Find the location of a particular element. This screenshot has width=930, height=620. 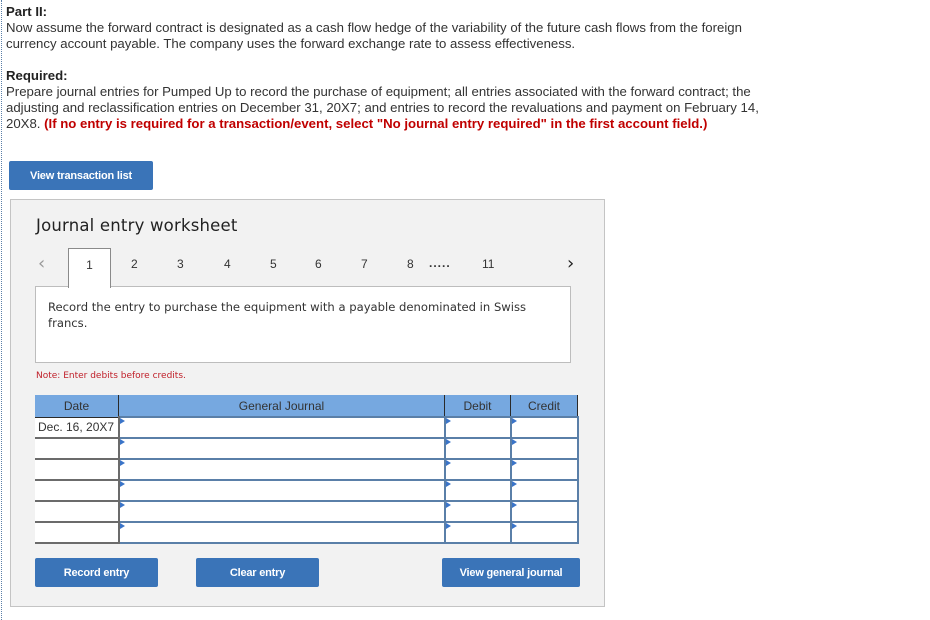

debits-note: Note: Enter debits before credits. is located at coordinates (111, 376).